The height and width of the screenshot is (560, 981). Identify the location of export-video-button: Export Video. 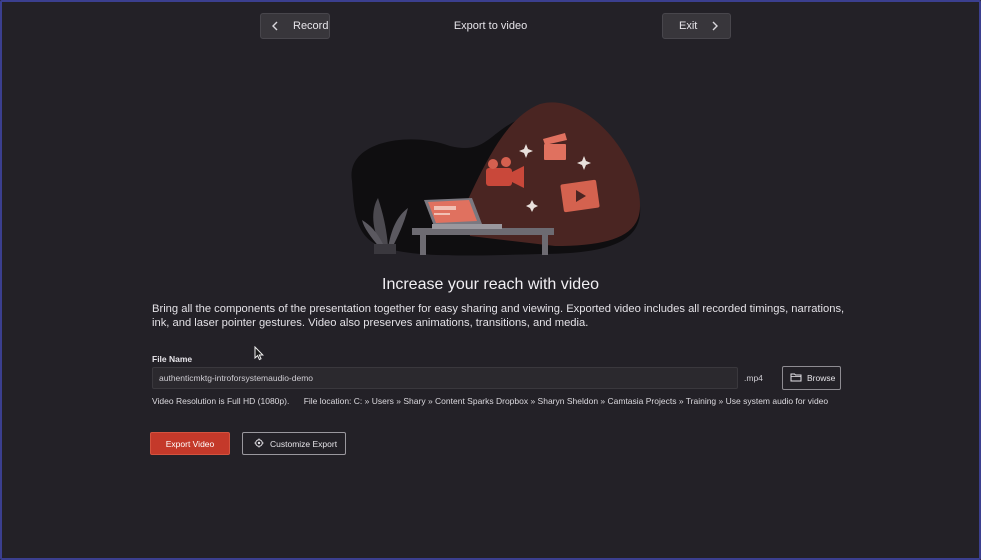
(190, 443).